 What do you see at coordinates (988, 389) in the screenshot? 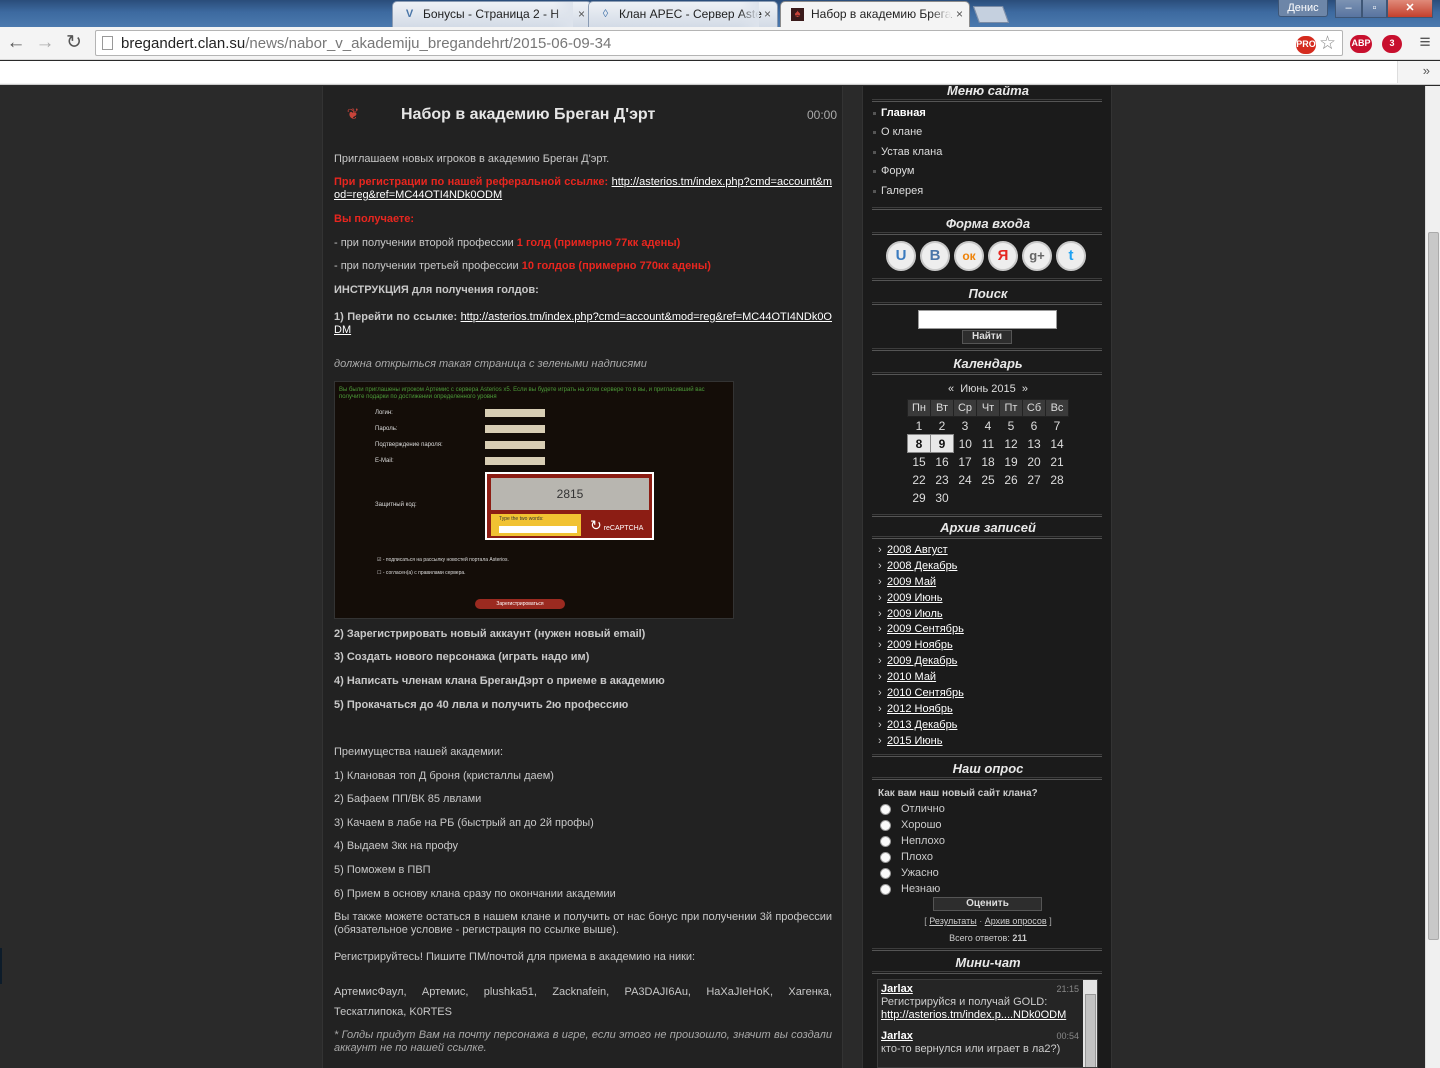
I see `calendar-month: Июнь 2015` at bounding box center [988, 389].